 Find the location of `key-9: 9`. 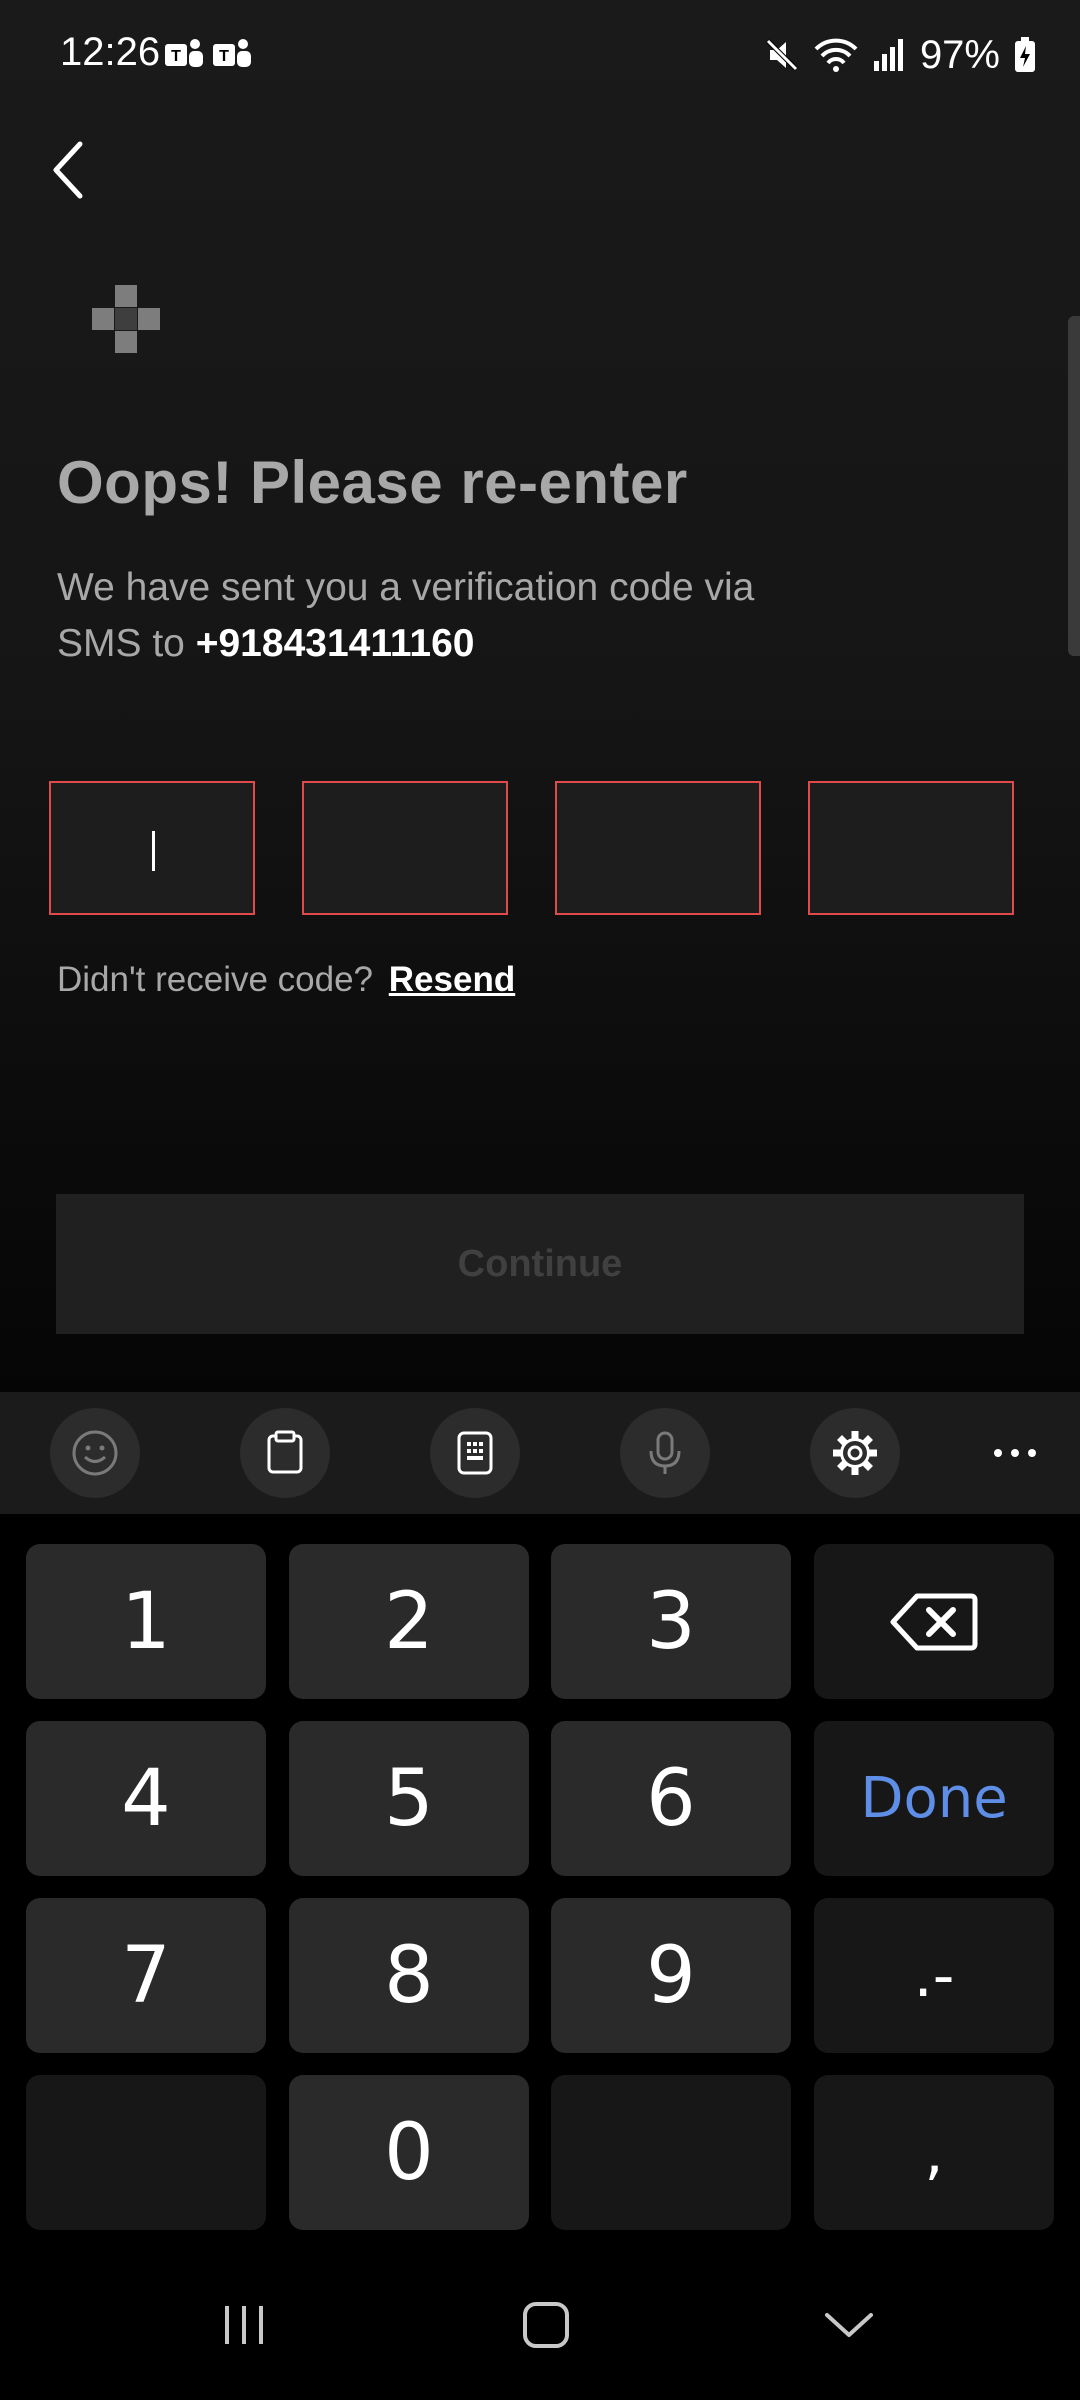

key-9: 9 is located at coordinates (671, 1975).